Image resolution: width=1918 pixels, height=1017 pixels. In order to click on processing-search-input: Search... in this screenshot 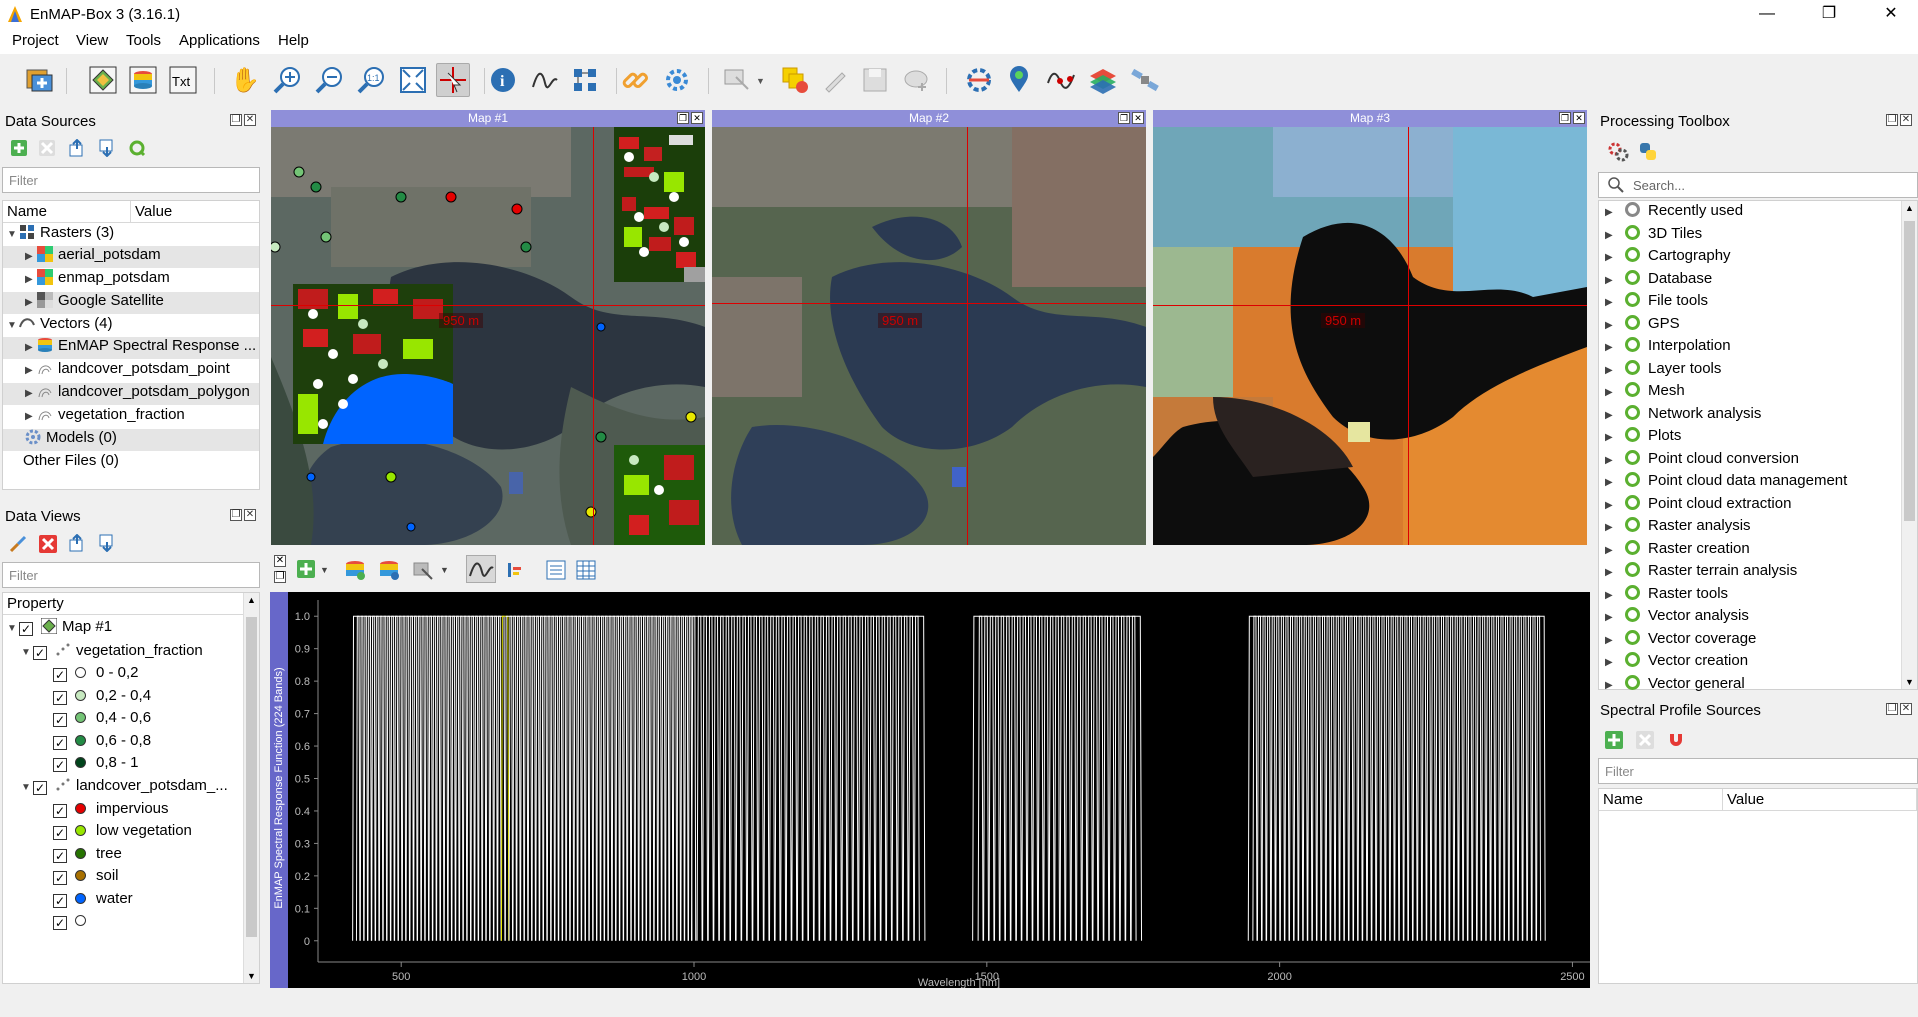, I will do `click(1758, 185)`.